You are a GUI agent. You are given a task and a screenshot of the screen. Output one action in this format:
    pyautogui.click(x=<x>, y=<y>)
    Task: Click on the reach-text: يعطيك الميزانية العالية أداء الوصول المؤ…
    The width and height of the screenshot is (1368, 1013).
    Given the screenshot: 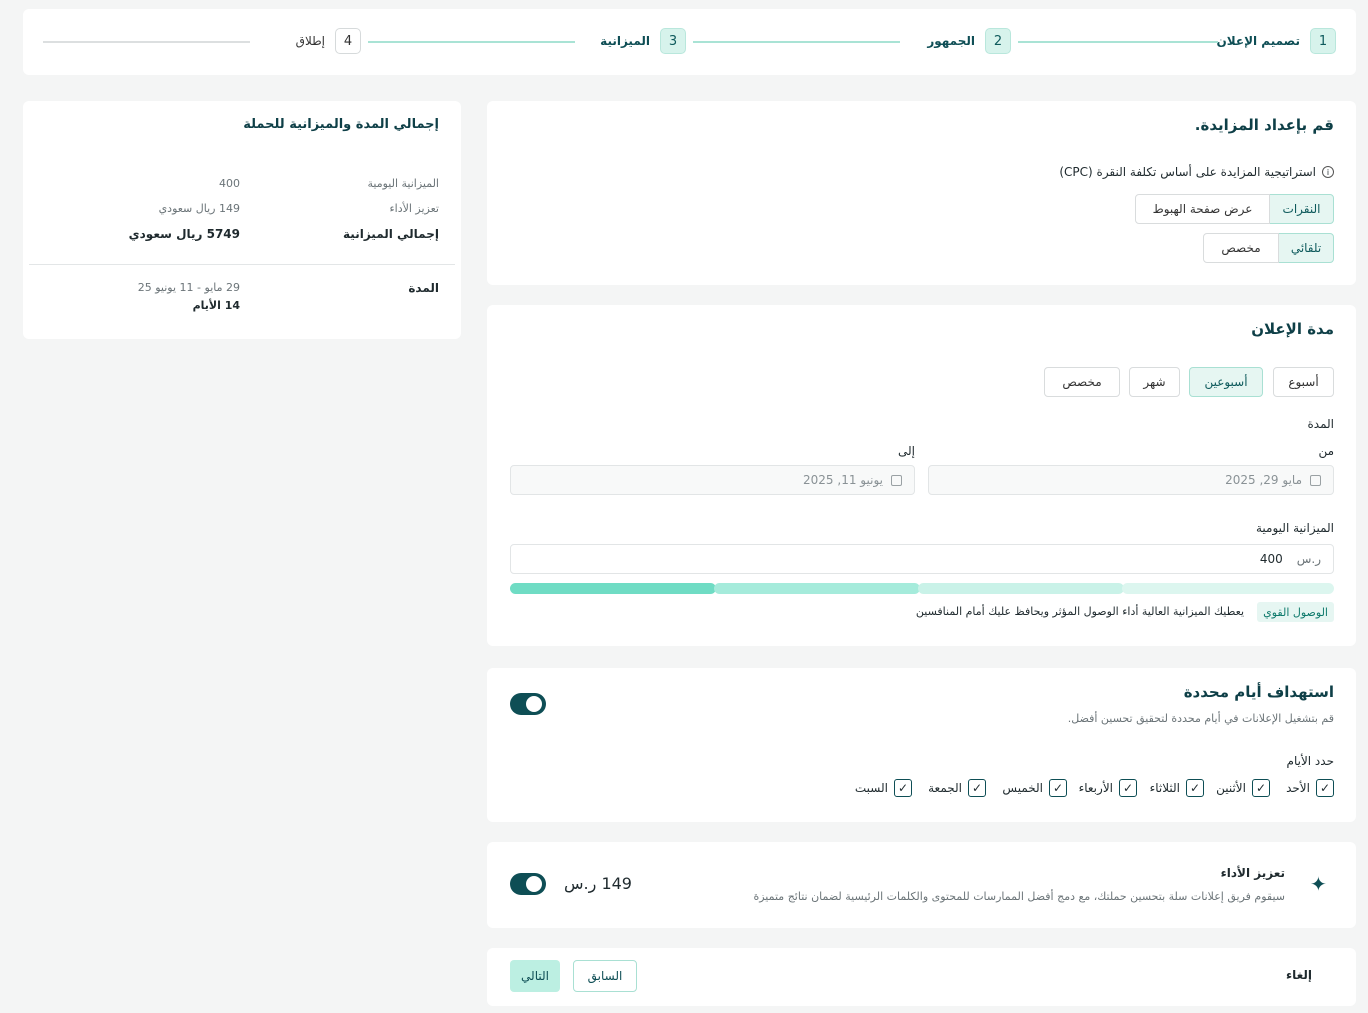 What is the action you would take?
    pyautogui.click(x=1079, y=611)
    